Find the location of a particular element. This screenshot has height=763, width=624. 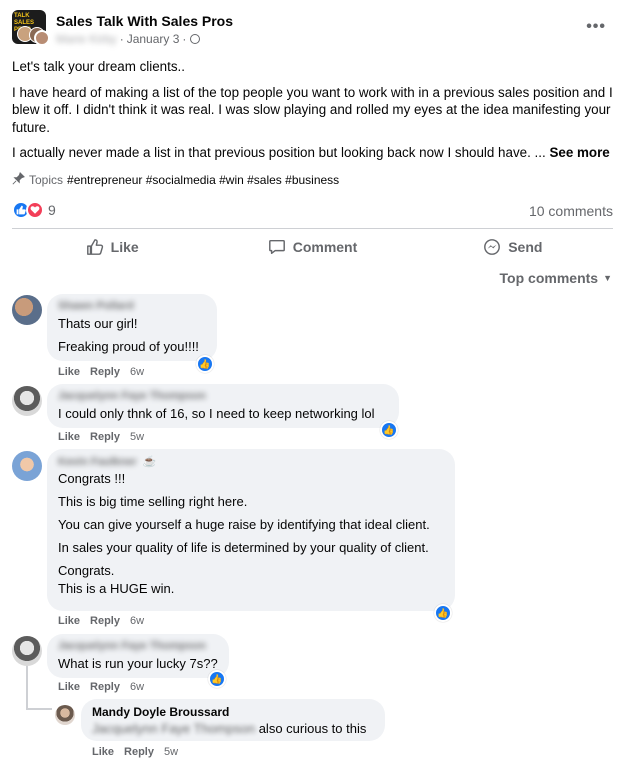

mention-link: Jacquelynn Faye Thompson is located at coordinates (173, 728).